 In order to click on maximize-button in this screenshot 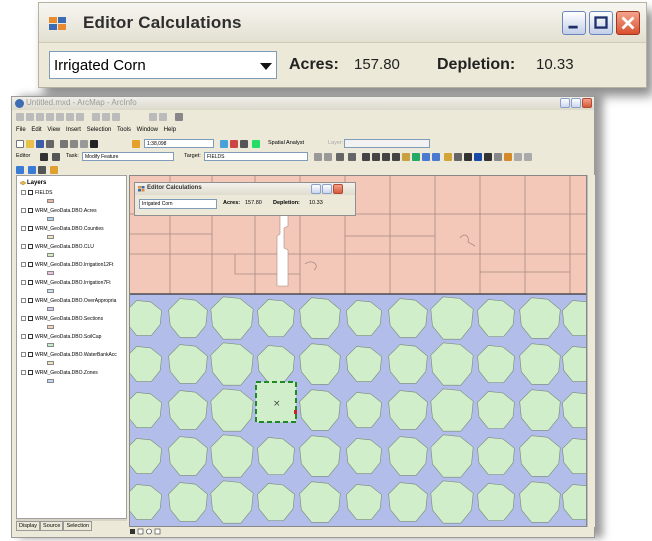, I will do `click(601, 23)`.